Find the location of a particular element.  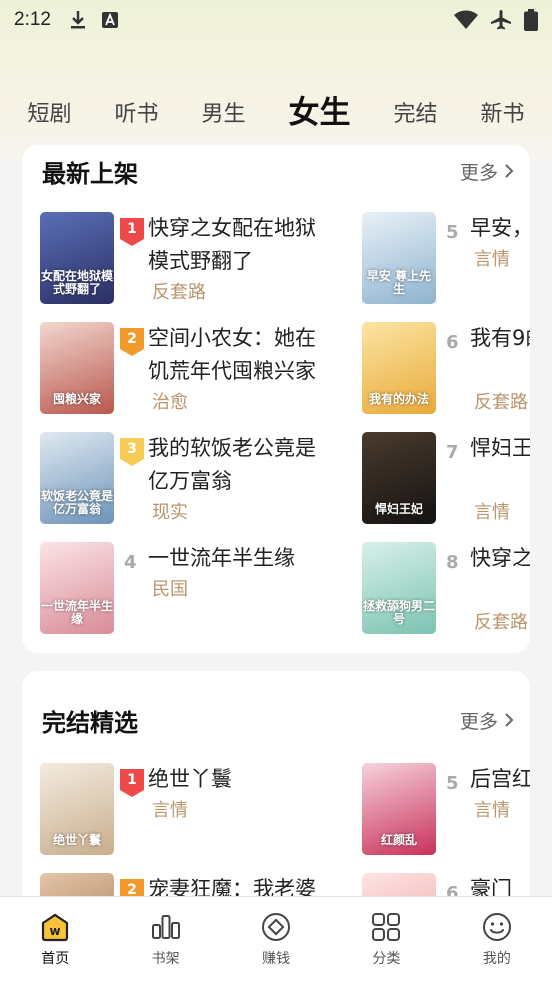

battery-icon is located at coordinates (531, 20).